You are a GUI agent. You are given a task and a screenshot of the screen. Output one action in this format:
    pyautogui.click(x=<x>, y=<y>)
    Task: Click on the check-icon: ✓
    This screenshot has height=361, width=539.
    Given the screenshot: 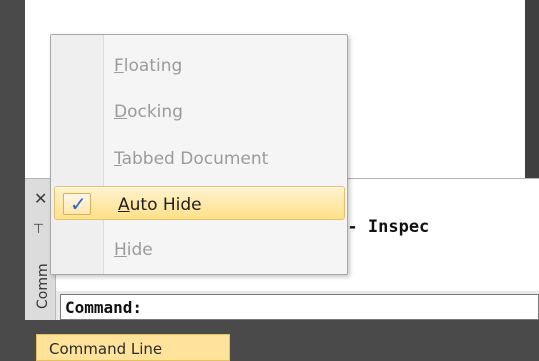 What is the action you would take?
    pyautogui.click(x=78, y=204)
    